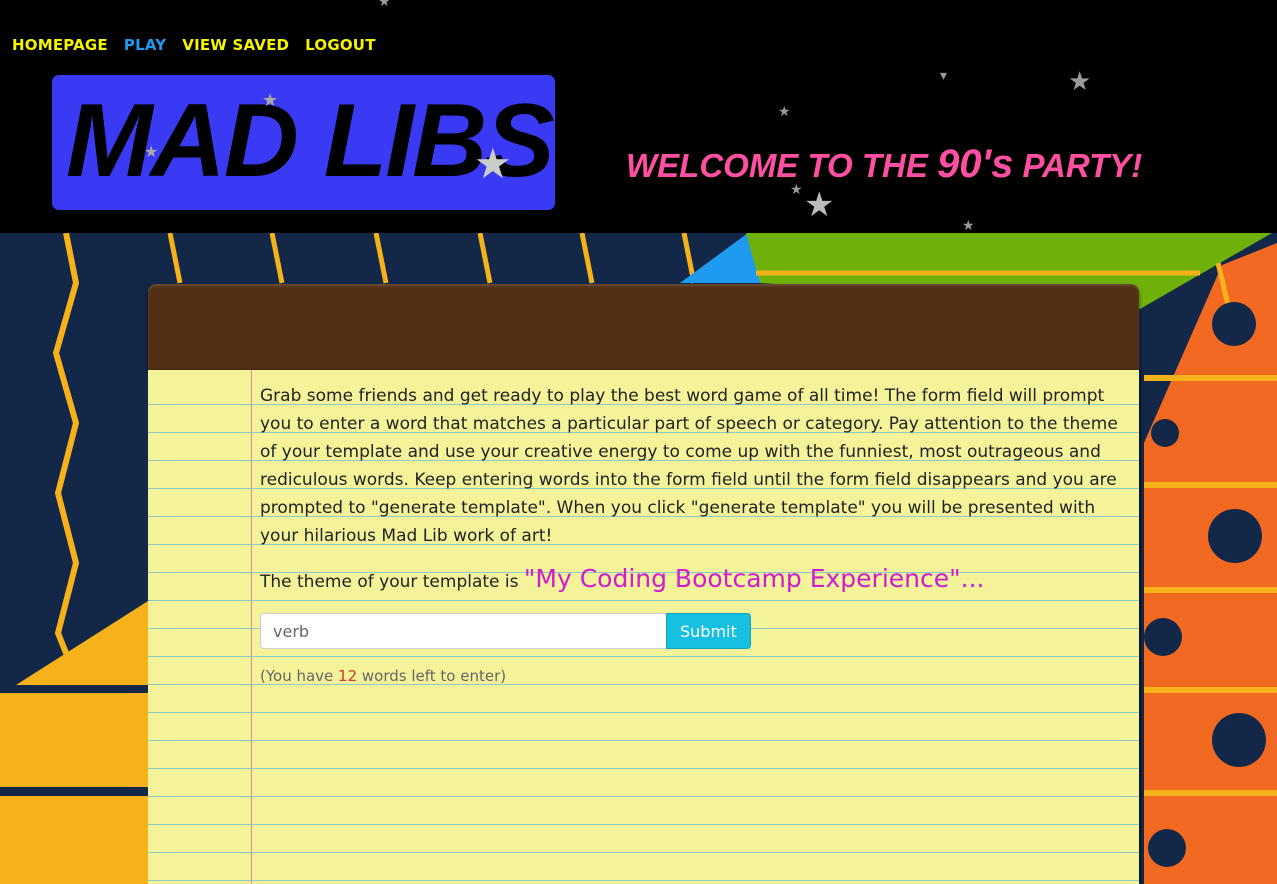  Describe the element at coordinates (432, 676) in the screenshot. I see `counter-suffix: words left to enter)` at that location.